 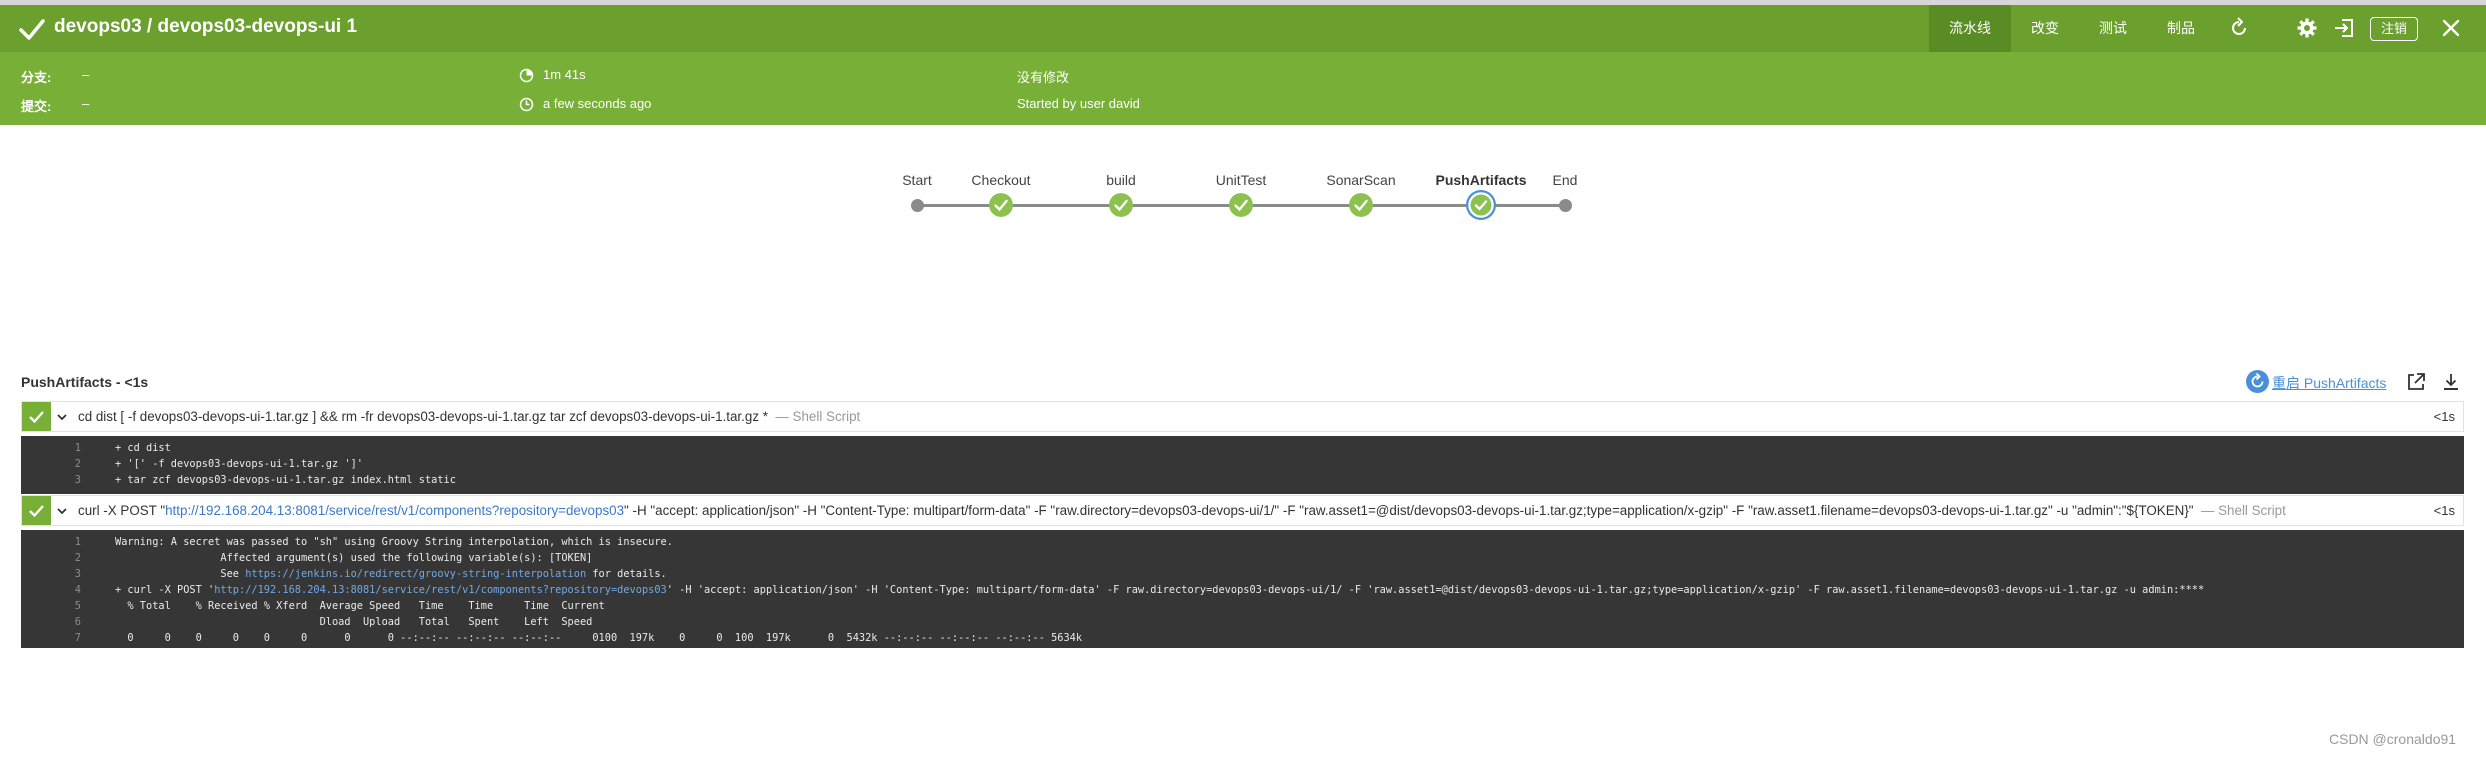 I want to click on run-duration: 1m 41s, so click(x=564, y=74).